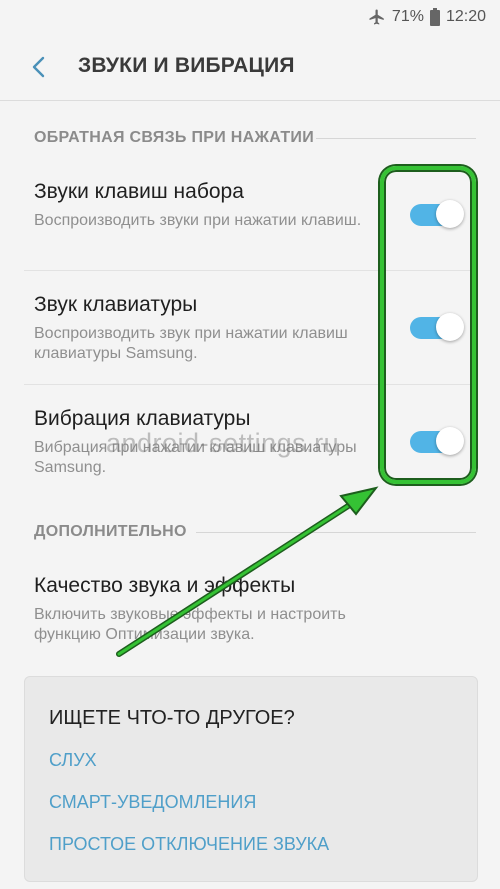  What do you see at coordinates (407, 16) in the screenshot?
I see `battery-percent: 71%` at bounding box center [407, 16].